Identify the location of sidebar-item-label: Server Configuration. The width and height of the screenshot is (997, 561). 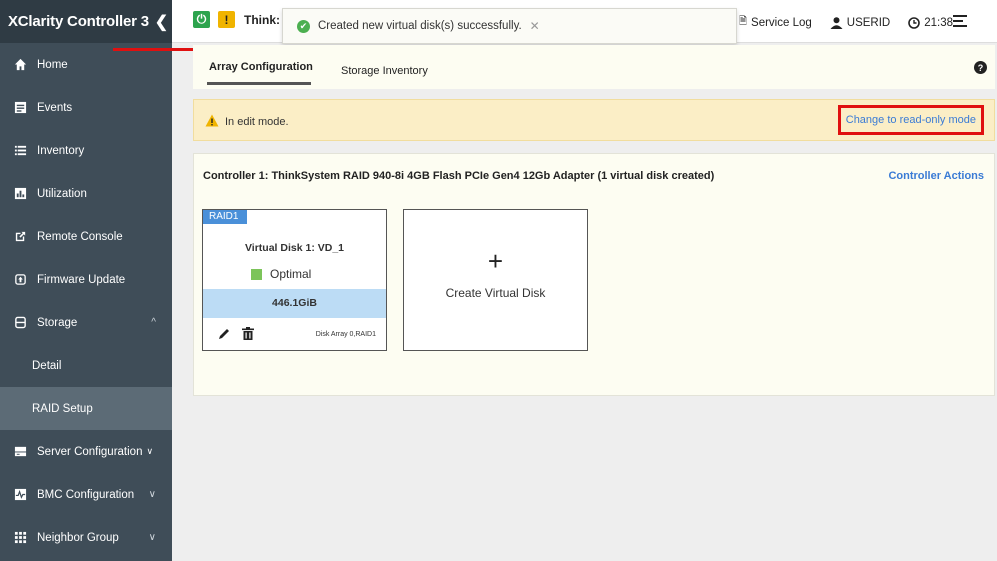
(90, 451).